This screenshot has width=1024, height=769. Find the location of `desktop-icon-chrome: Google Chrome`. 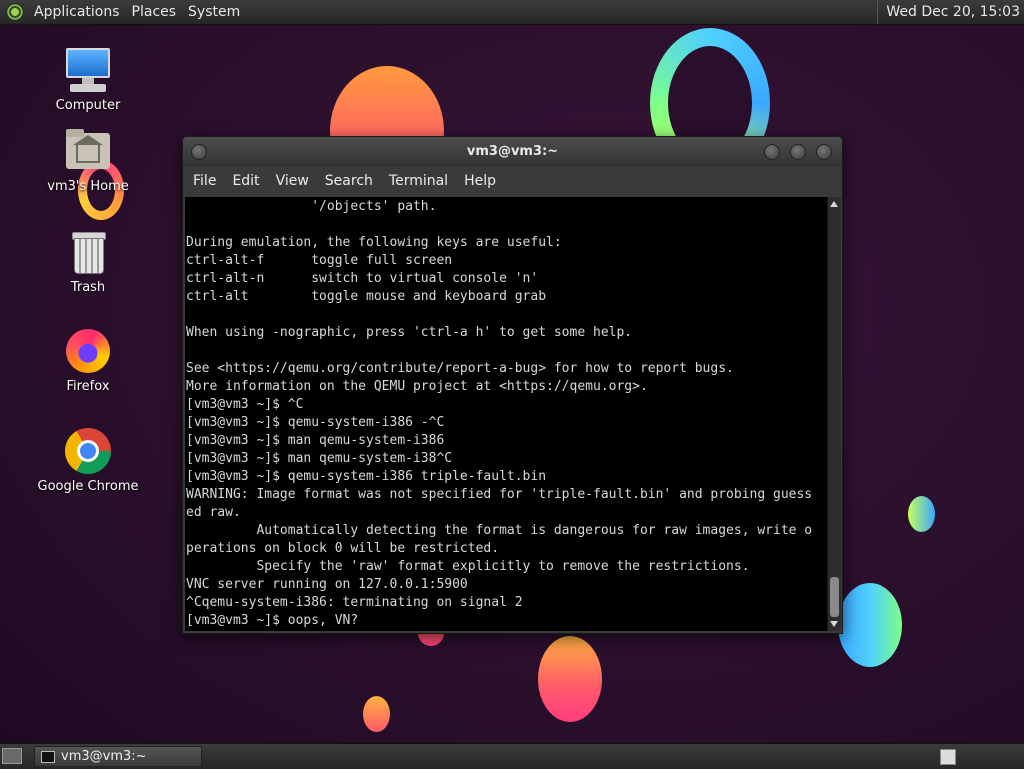

desktop-icon-chrome: Google Chrome is located at coordinates (88, 460).